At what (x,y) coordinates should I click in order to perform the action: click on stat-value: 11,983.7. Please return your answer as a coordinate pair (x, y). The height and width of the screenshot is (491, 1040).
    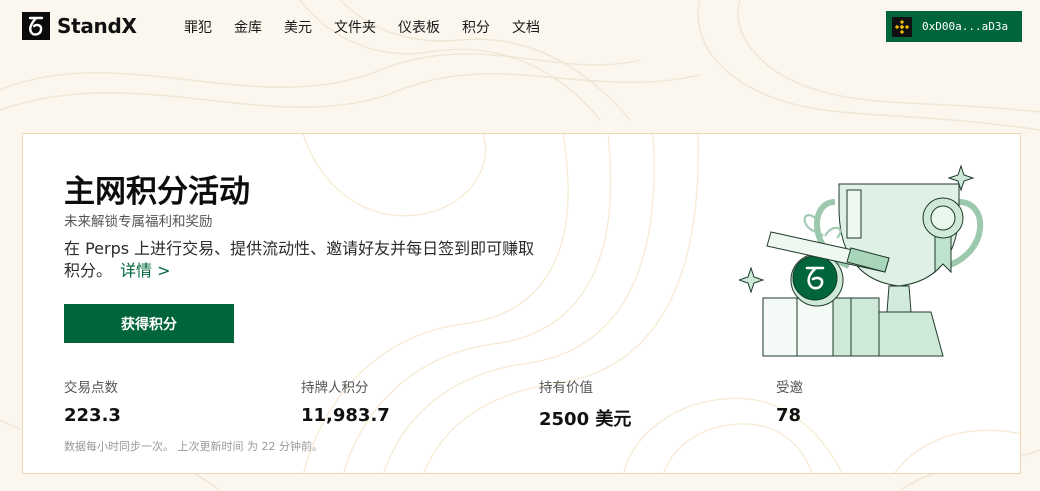
    Looking at the image, I should click on (345, 415).